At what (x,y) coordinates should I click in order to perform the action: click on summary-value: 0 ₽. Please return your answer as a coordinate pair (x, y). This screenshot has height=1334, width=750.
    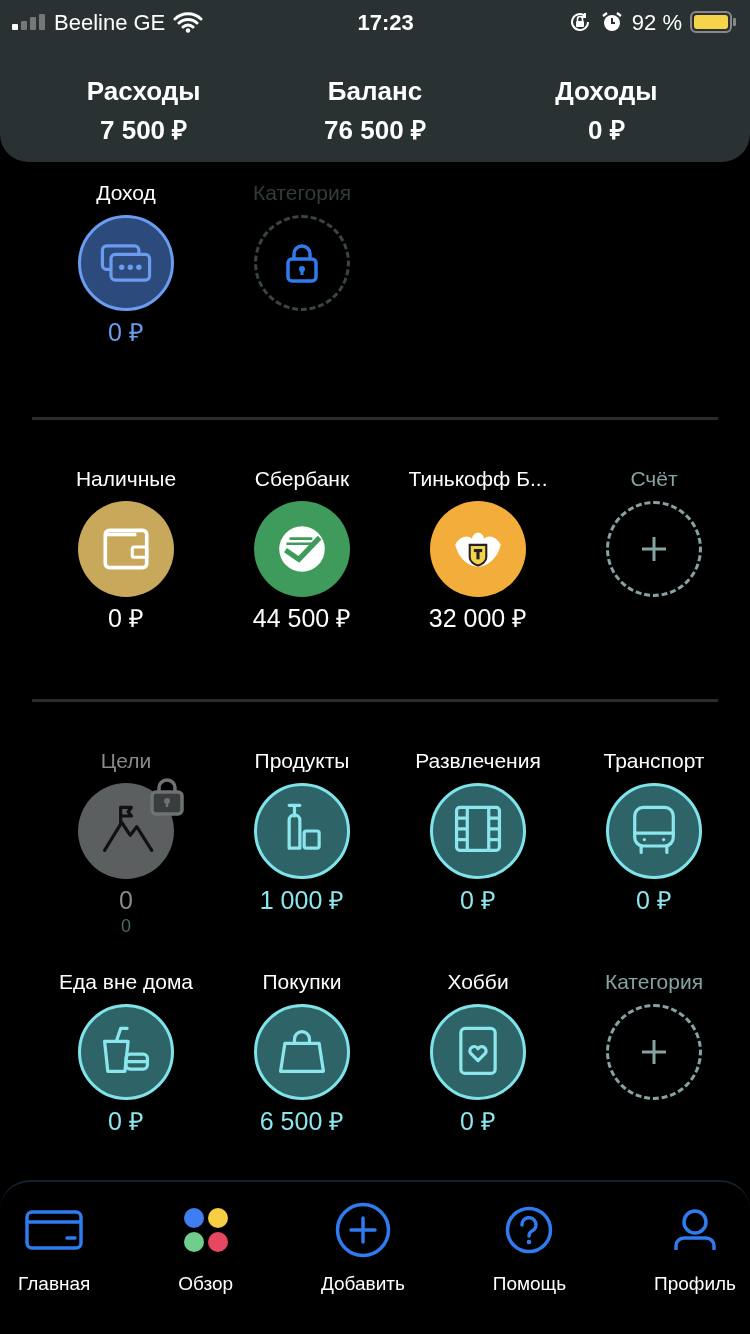
    Looking at the image, I should click on (606, 130).